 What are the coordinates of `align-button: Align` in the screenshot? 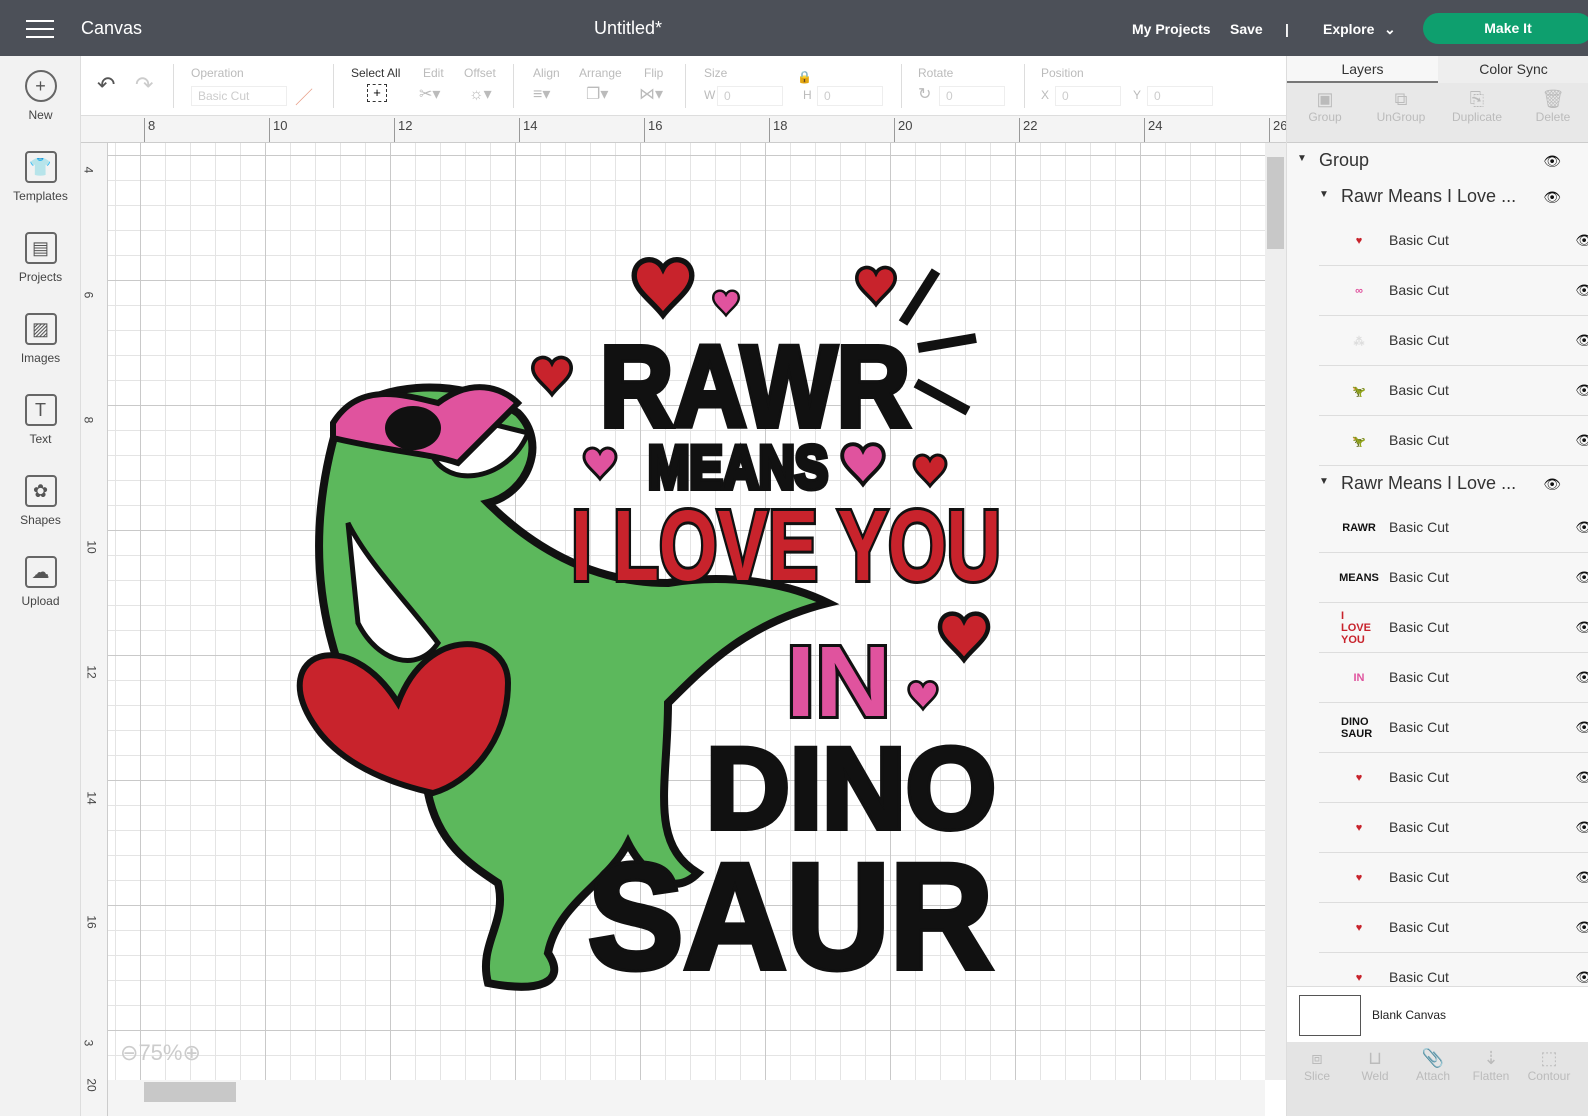 It's located at (546, 73).